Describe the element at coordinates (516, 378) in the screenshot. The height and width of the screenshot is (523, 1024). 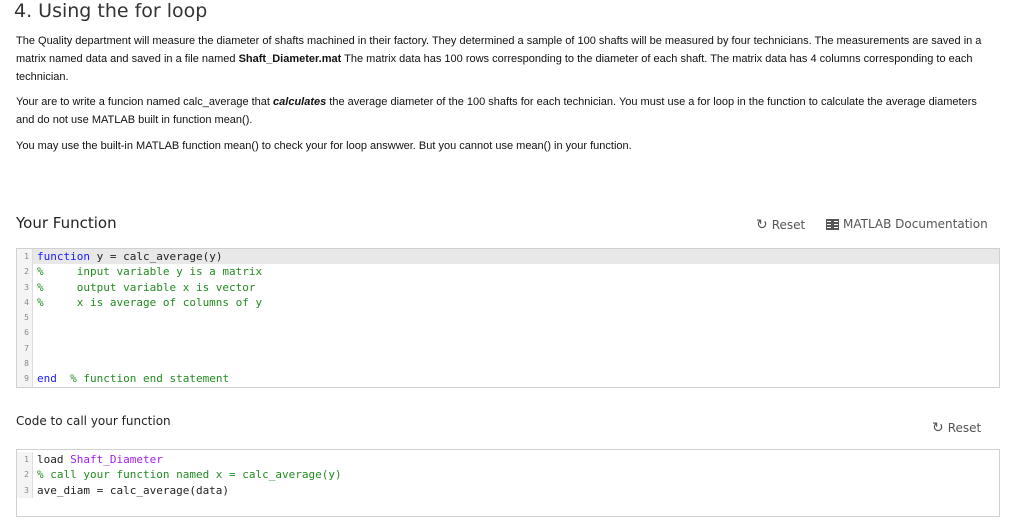
I see `code-text: end % function end statement` at that location.